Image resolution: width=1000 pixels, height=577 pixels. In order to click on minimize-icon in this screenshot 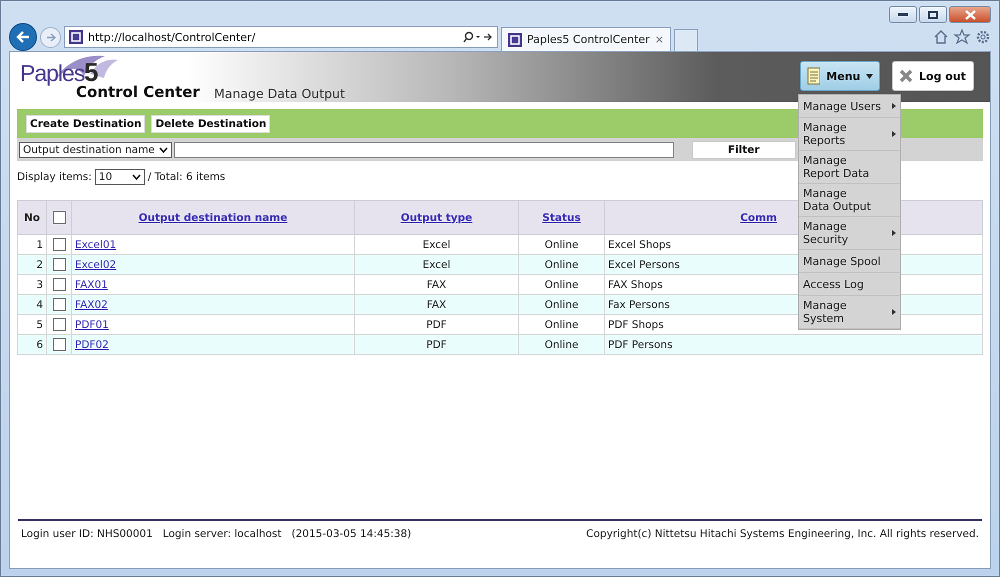, I will do `click(903, 14)`.